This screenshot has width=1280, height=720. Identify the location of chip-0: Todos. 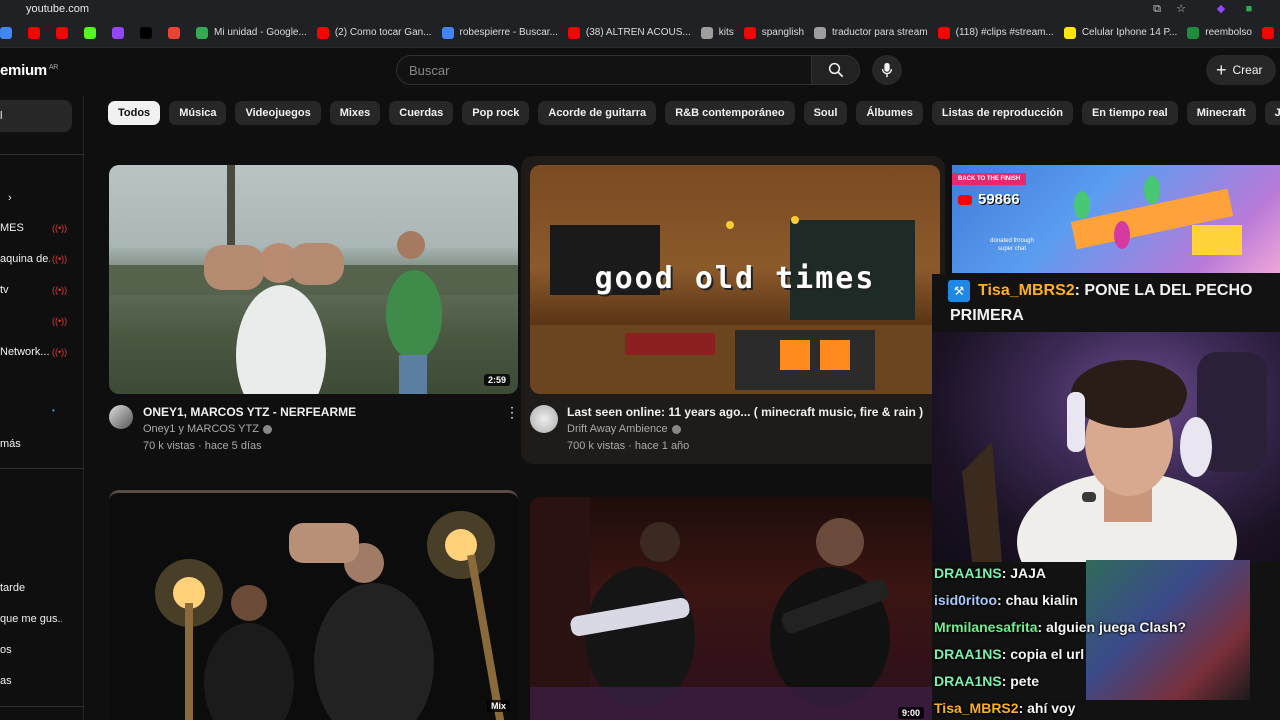
(134, 113).